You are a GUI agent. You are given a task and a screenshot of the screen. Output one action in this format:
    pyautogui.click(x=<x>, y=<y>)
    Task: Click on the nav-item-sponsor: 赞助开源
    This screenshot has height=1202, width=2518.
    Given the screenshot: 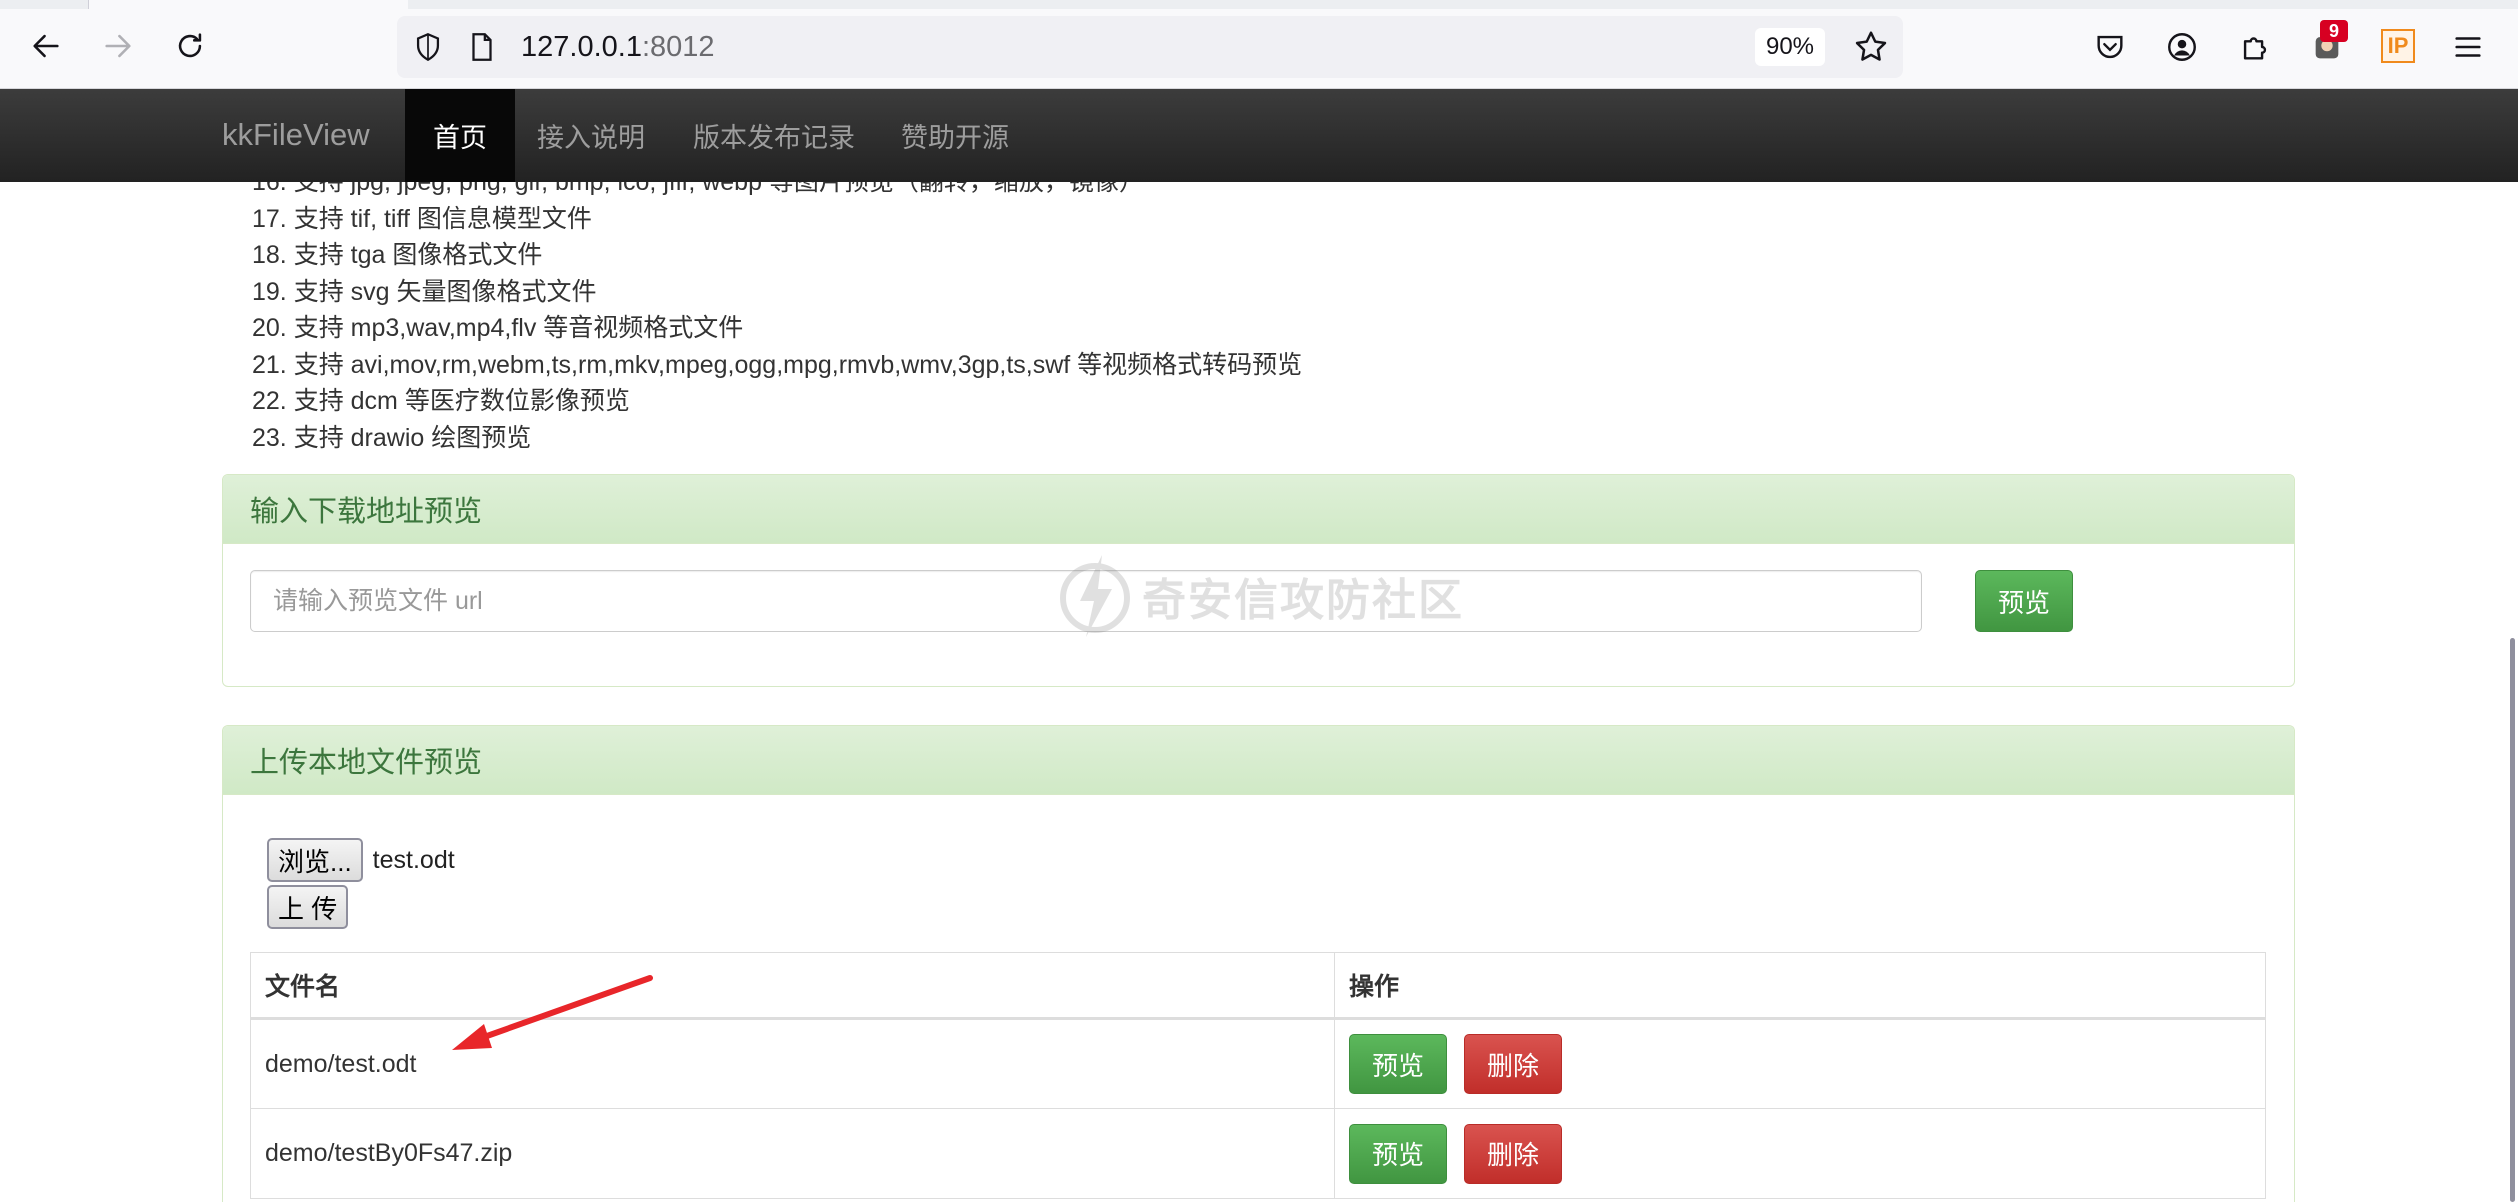 What is the action you would take?
    pyautogui.click(x=955, y=135)
    